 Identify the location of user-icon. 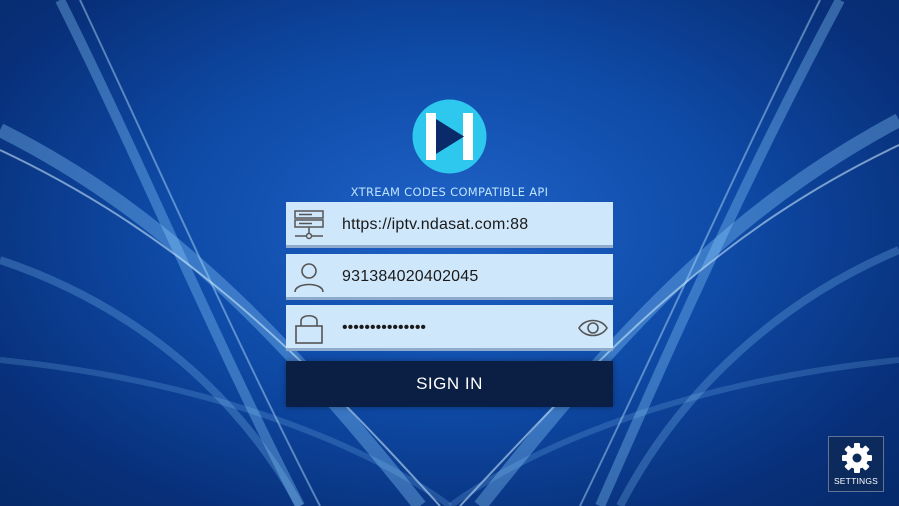
(309, 278).